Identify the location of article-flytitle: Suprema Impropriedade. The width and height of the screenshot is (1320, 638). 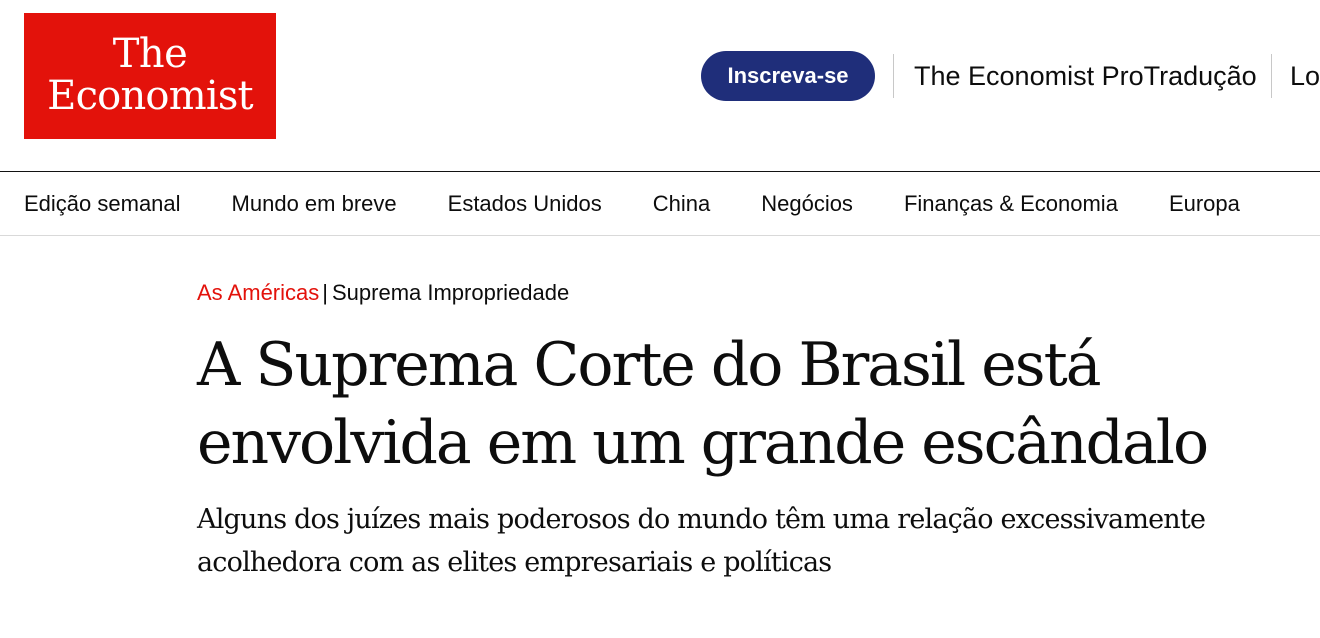
(450, 292).